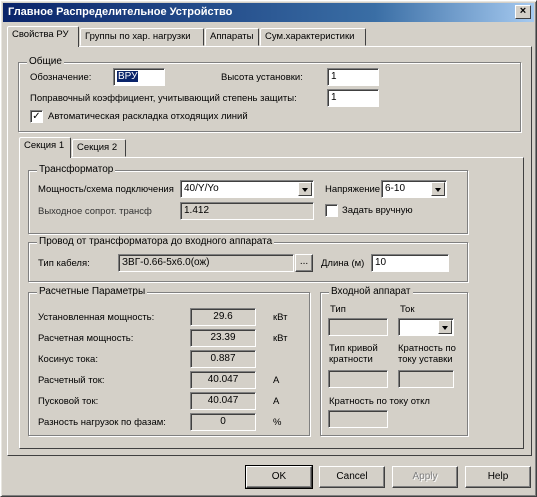 The height and width of the screenshot is (497, 537). I want to click on input-device-title: Входной аппарат, so click(371, 292).